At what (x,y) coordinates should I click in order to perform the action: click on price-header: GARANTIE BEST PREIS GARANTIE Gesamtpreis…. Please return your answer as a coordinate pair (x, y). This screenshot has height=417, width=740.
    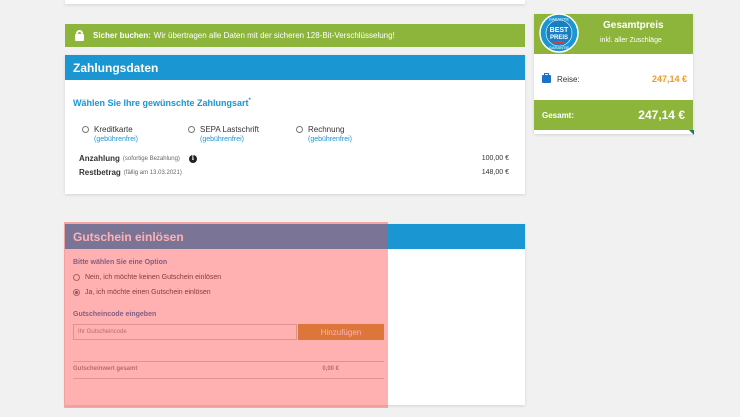
    Looking at the image, I should click on (613, 33).